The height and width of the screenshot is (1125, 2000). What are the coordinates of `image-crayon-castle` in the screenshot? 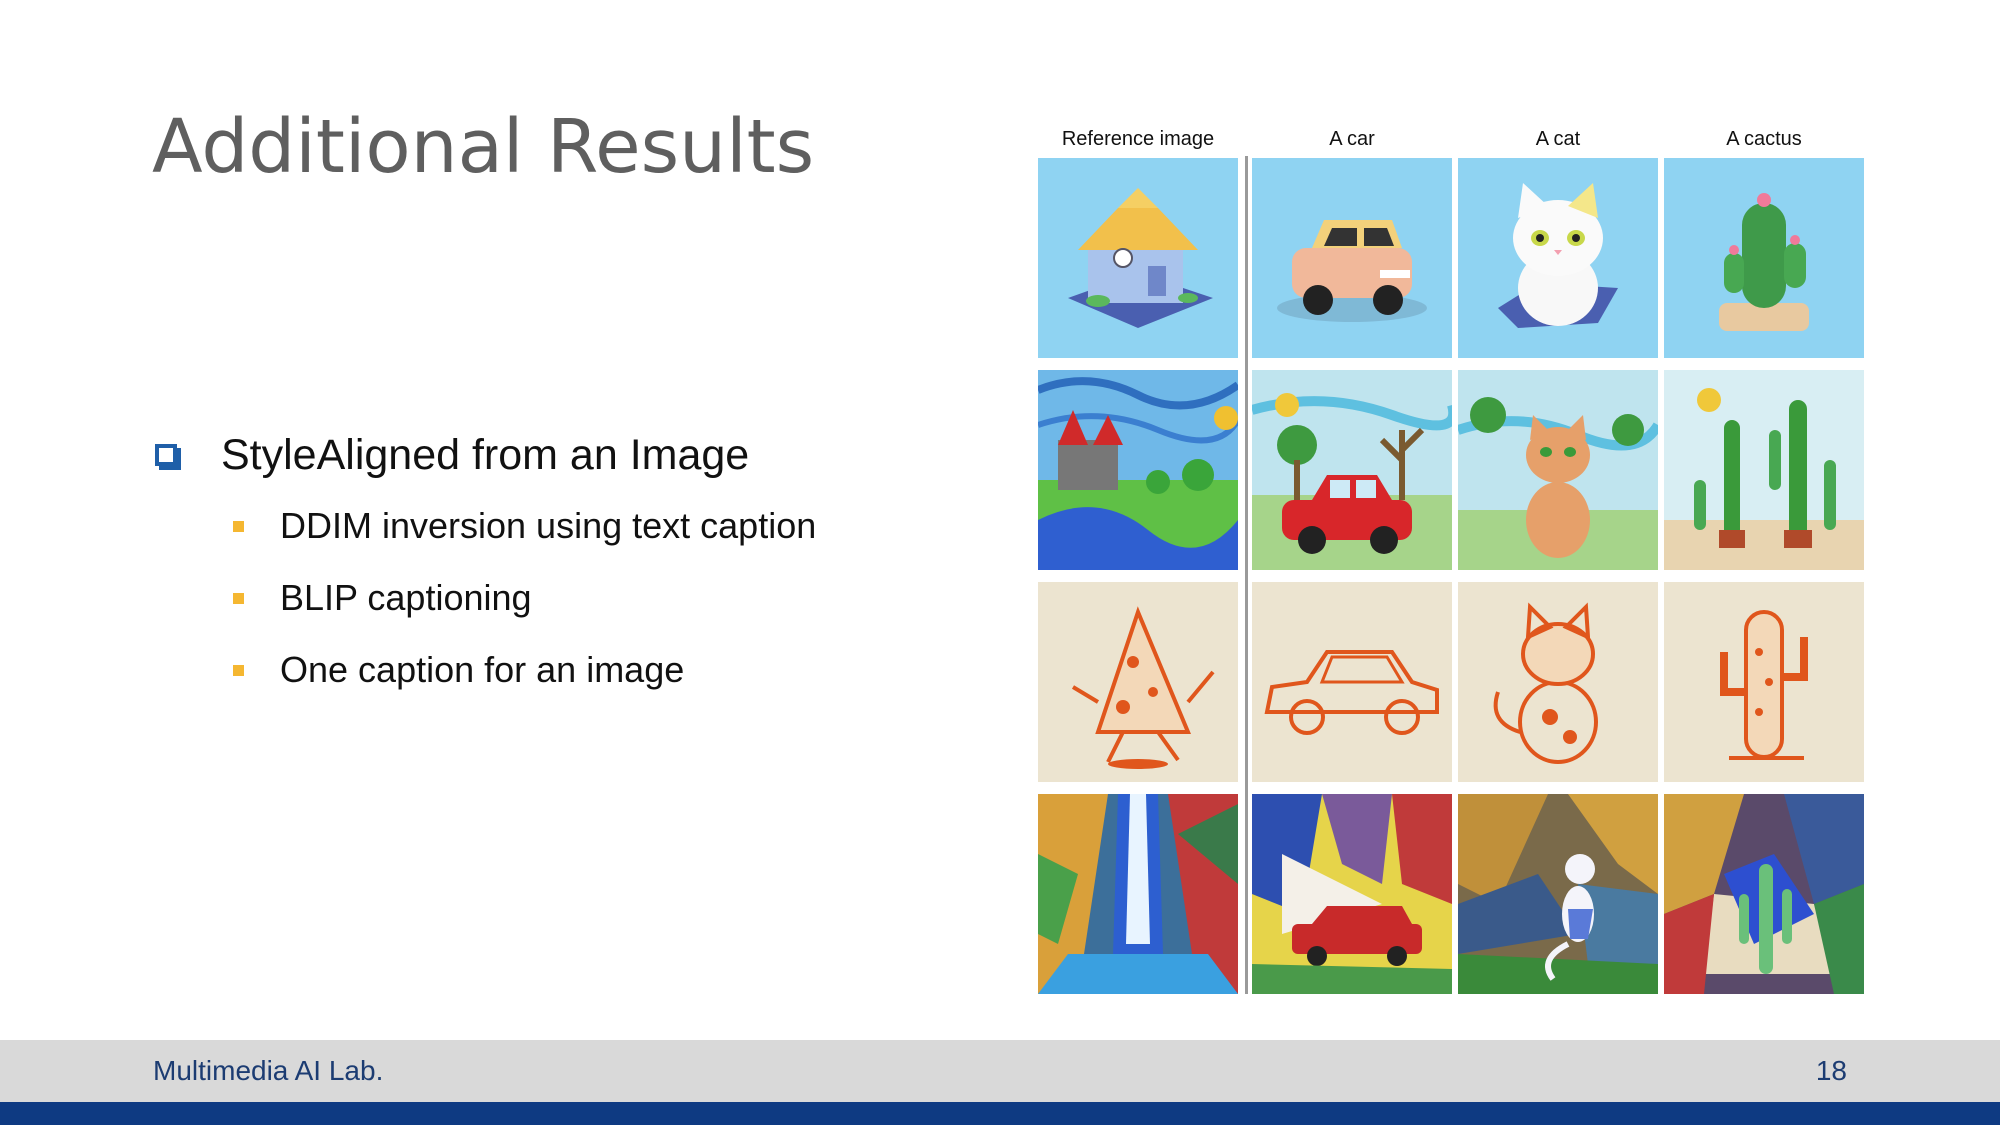 It's located at (1138, 470).